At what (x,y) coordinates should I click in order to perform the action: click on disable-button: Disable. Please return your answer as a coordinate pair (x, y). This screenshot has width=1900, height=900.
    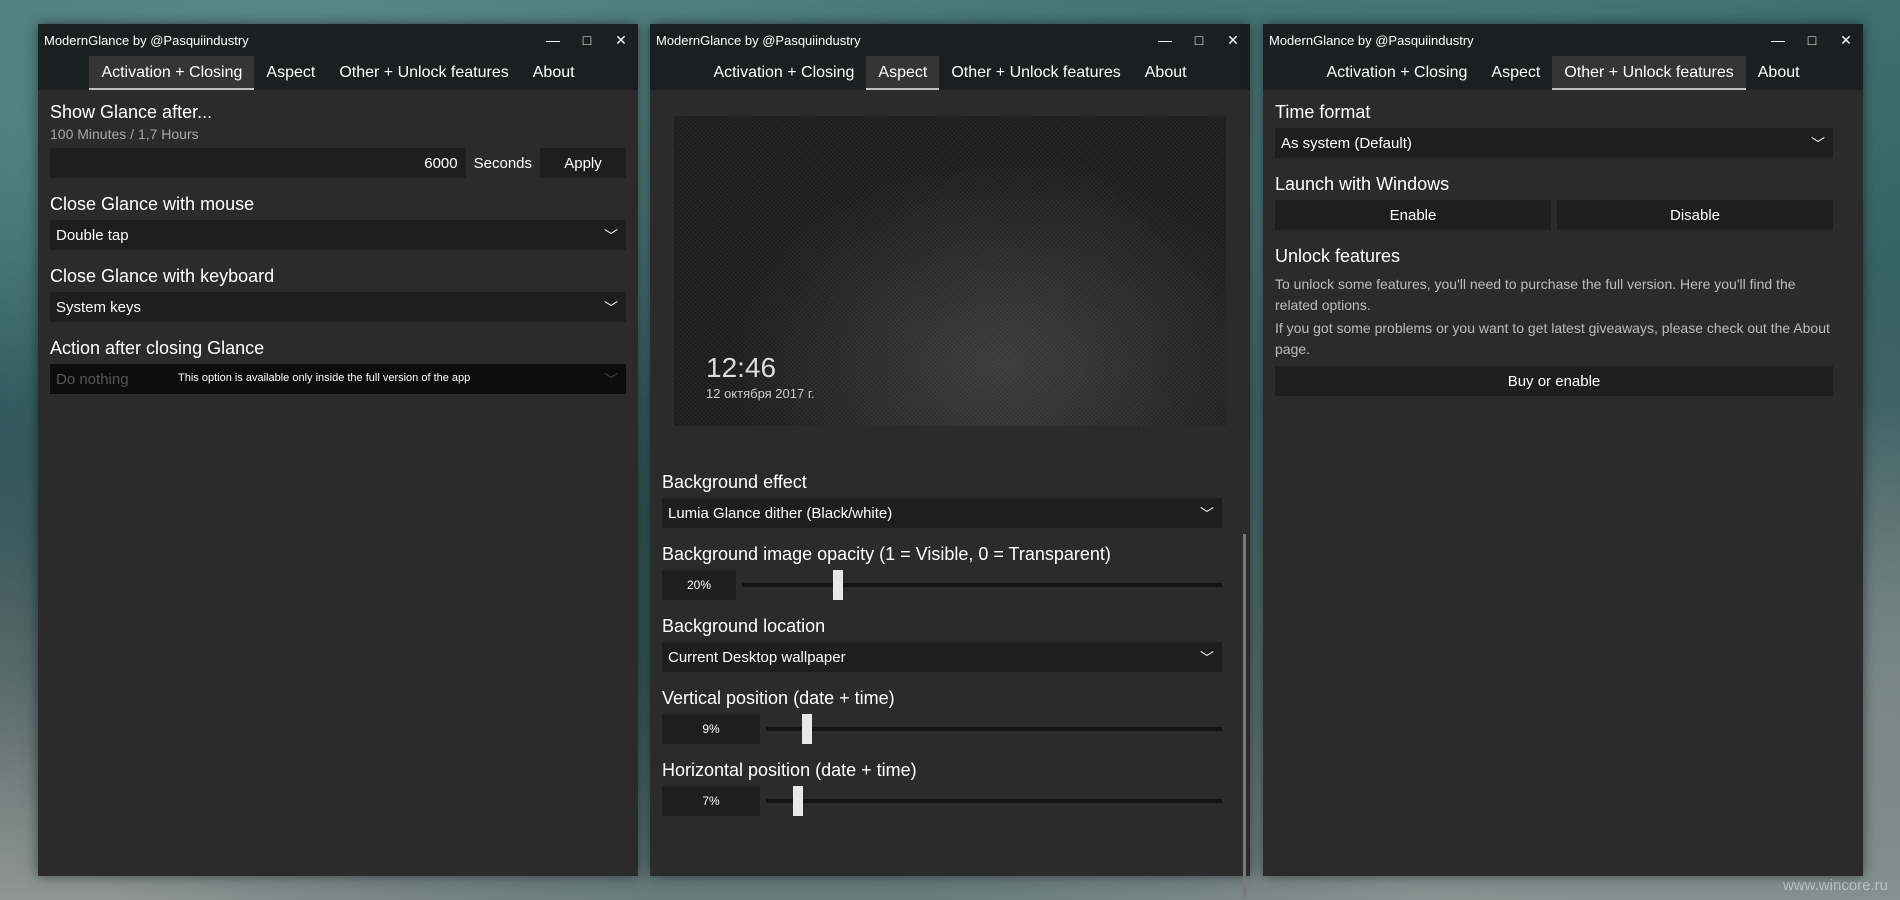
    Looking at the image, I should click on (1695, 215).